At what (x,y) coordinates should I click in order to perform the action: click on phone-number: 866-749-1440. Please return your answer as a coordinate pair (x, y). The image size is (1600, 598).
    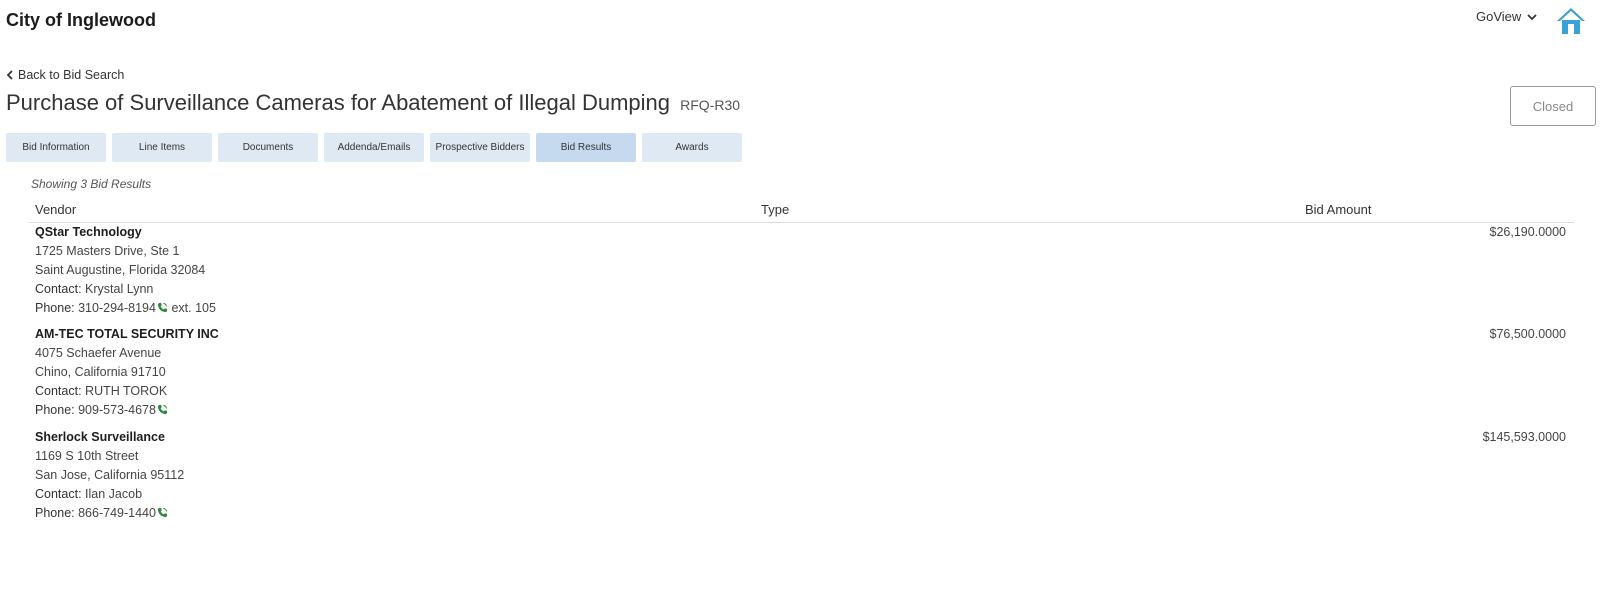
    Looking at the image, I should click on (117, 513).